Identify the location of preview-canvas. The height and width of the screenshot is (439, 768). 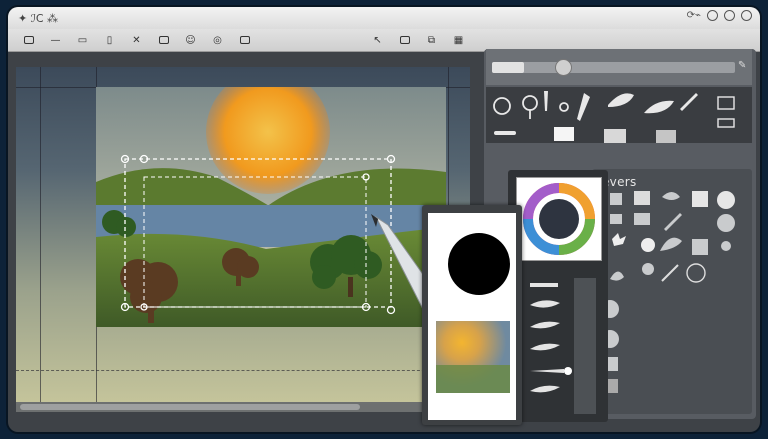
(472, 316).